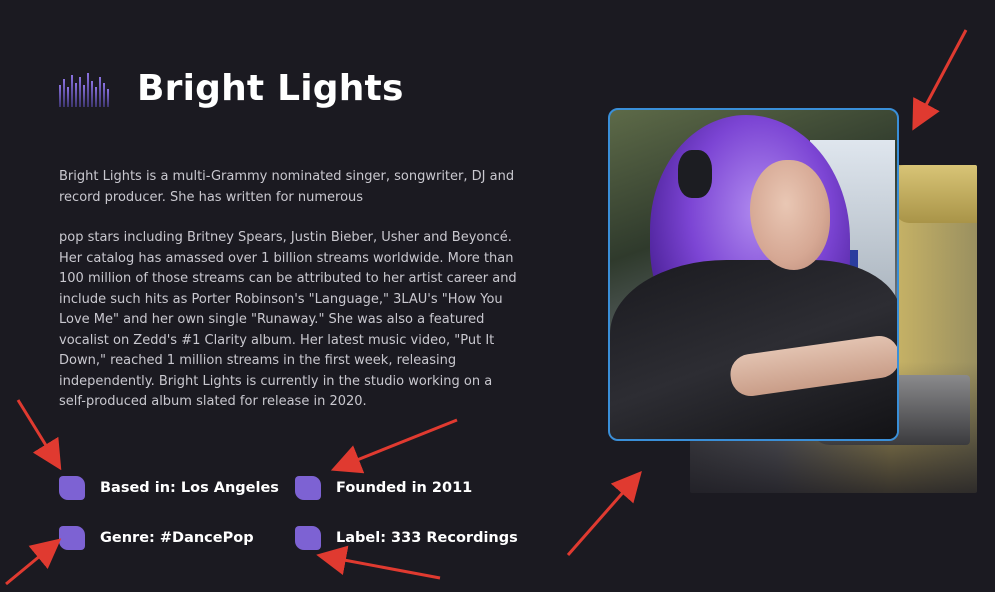 The image size is (995, 592). What do you see at coordinates (695, 174) in the screenshot?
I see `headphones-icon` at bounding box center [695, 174].